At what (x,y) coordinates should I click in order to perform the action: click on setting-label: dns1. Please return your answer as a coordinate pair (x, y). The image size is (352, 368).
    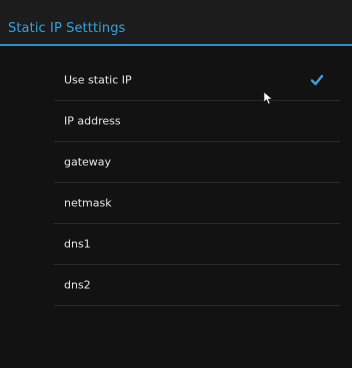
    Looking at the image, I should click on (77, 244).